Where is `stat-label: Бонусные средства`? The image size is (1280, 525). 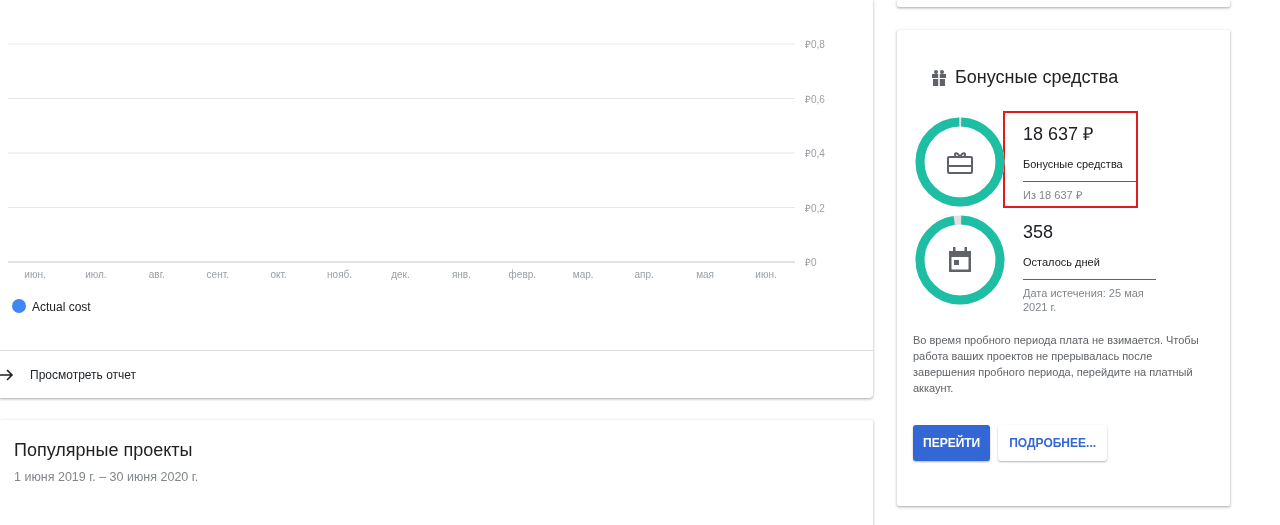 stat-label: Бонусные средства is located at coordinates (1079, 169).